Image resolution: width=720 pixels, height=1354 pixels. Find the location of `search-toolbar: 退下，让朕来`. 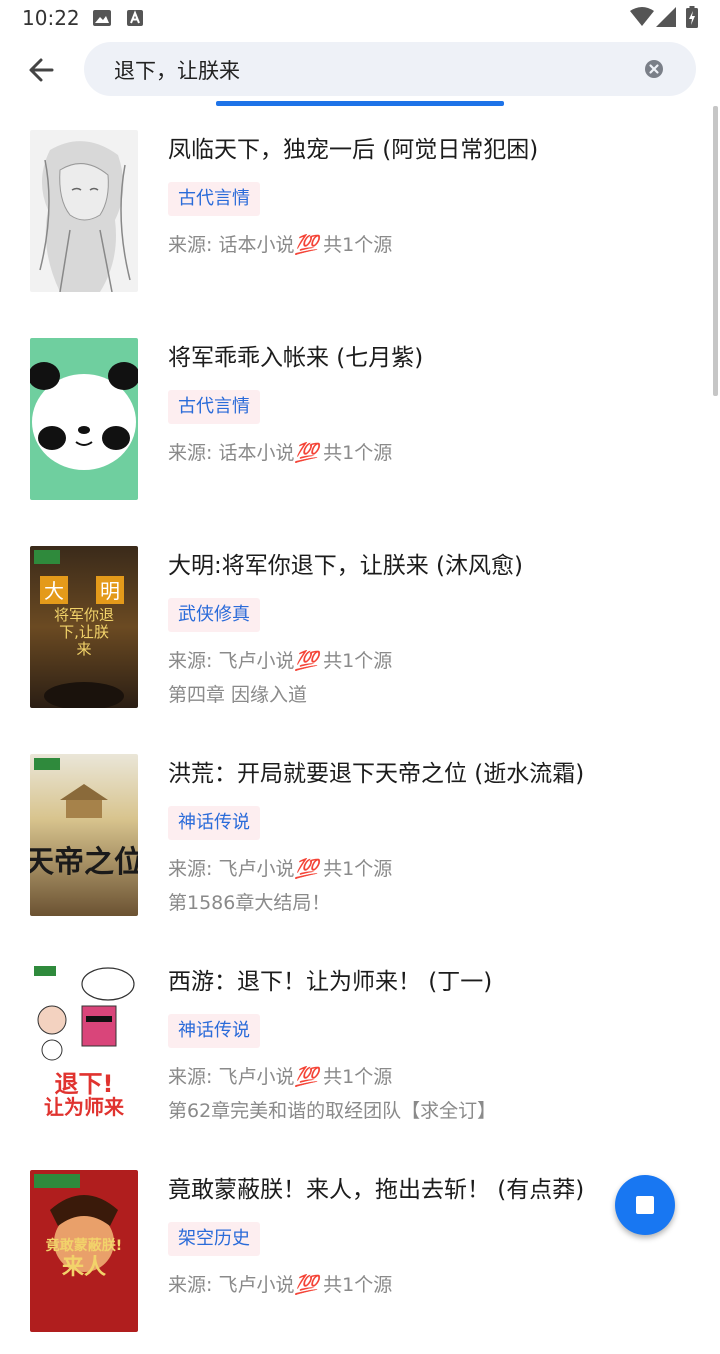

search-toolbar: 退下，让朕来 is located at coordinates (360, 69).